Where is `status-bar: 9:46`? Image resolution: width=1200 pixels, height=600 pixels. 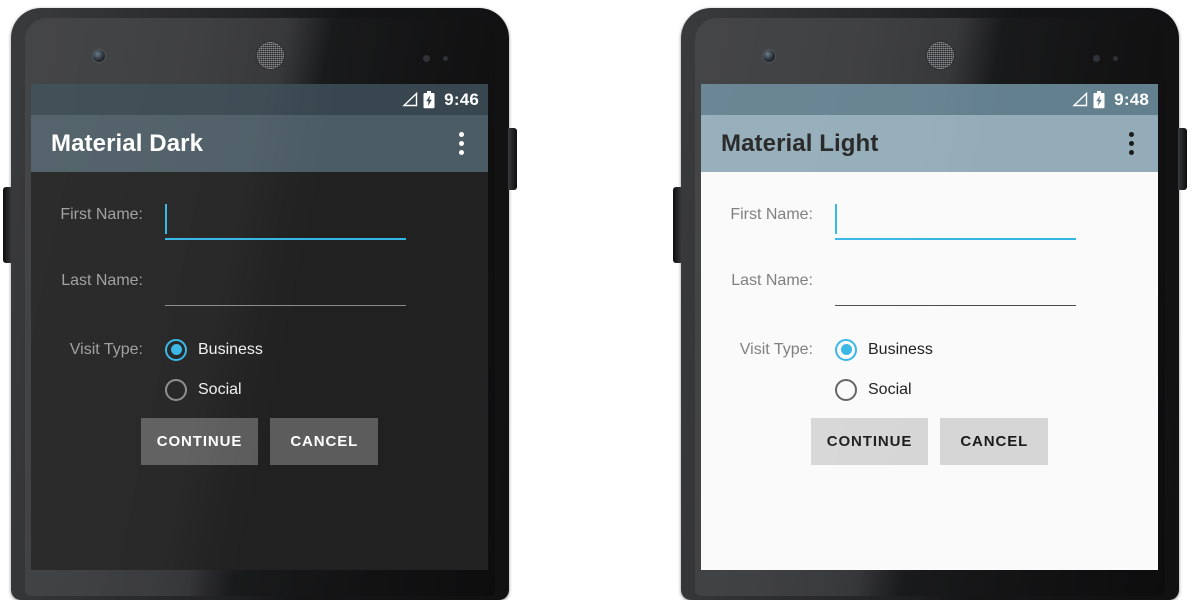
status-bar: 9:46 is located at coordinates (259, 99).